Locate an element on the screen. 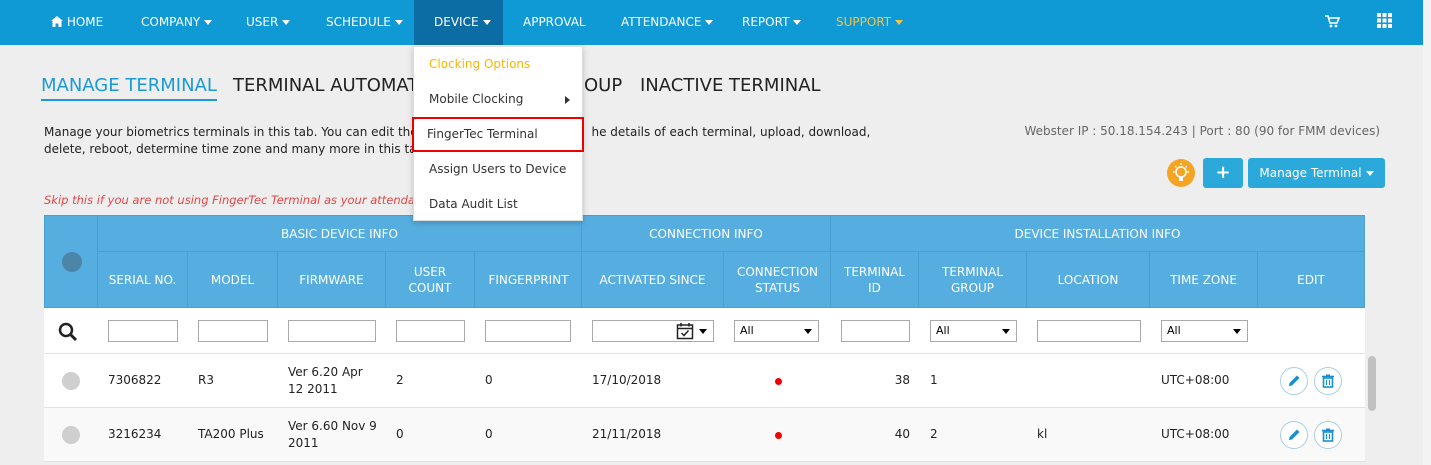 This screenshot has width=1431, height=465. col-terminal-group: TERMINAL GROUP is located at coordinates (972, 280).